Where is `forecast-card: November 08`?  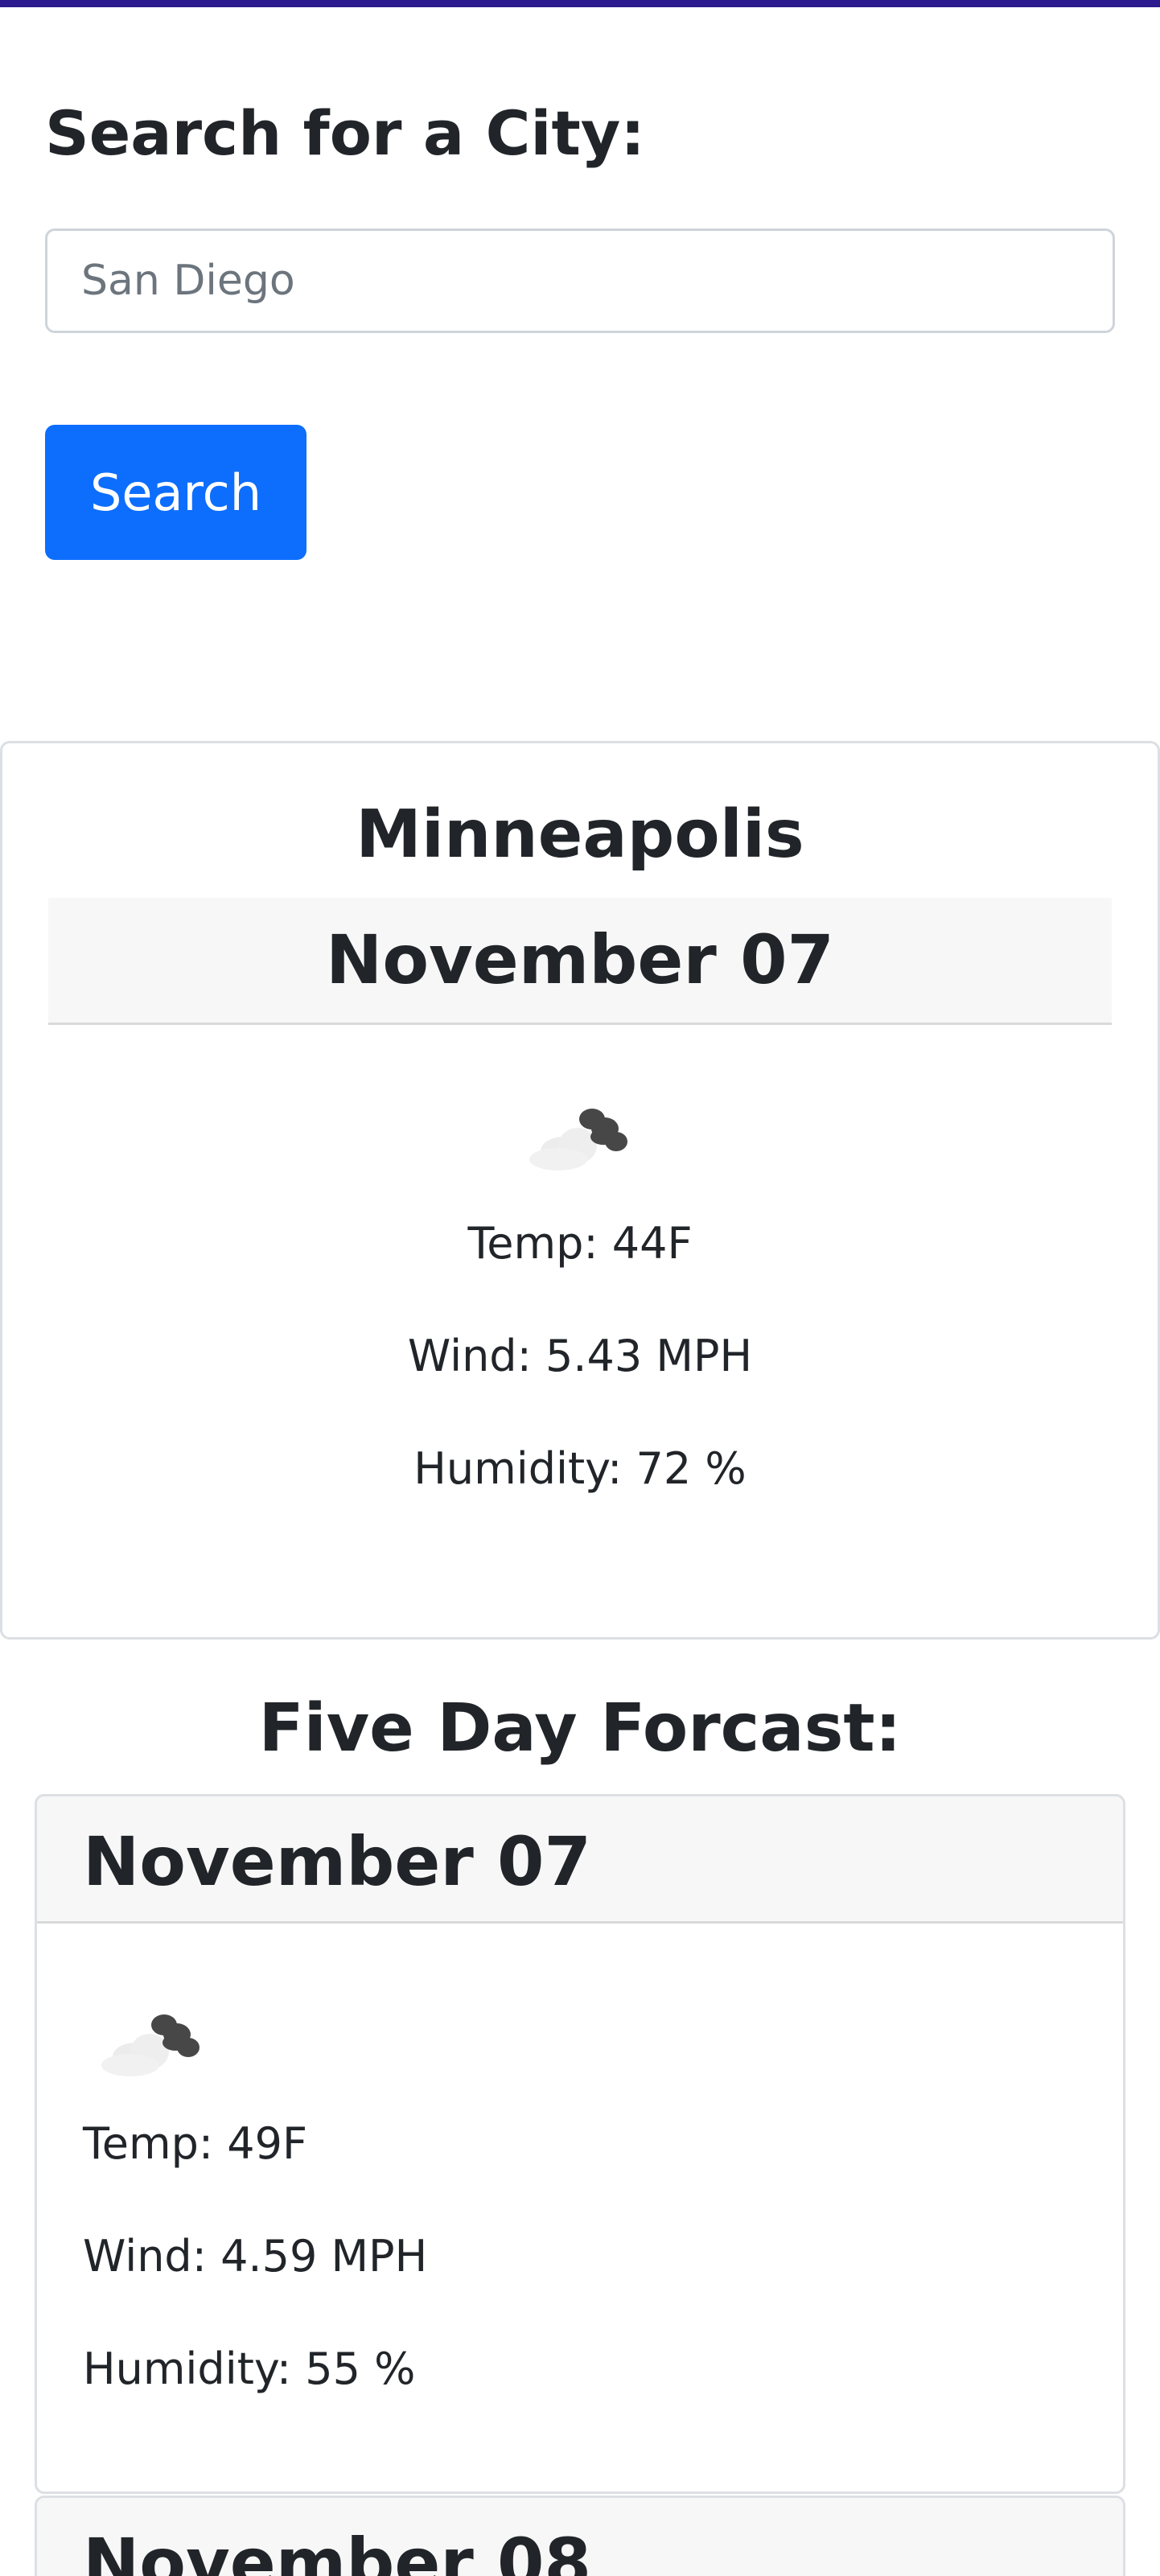
forecast-card: November 08 is located at coordinates (580, 2536).